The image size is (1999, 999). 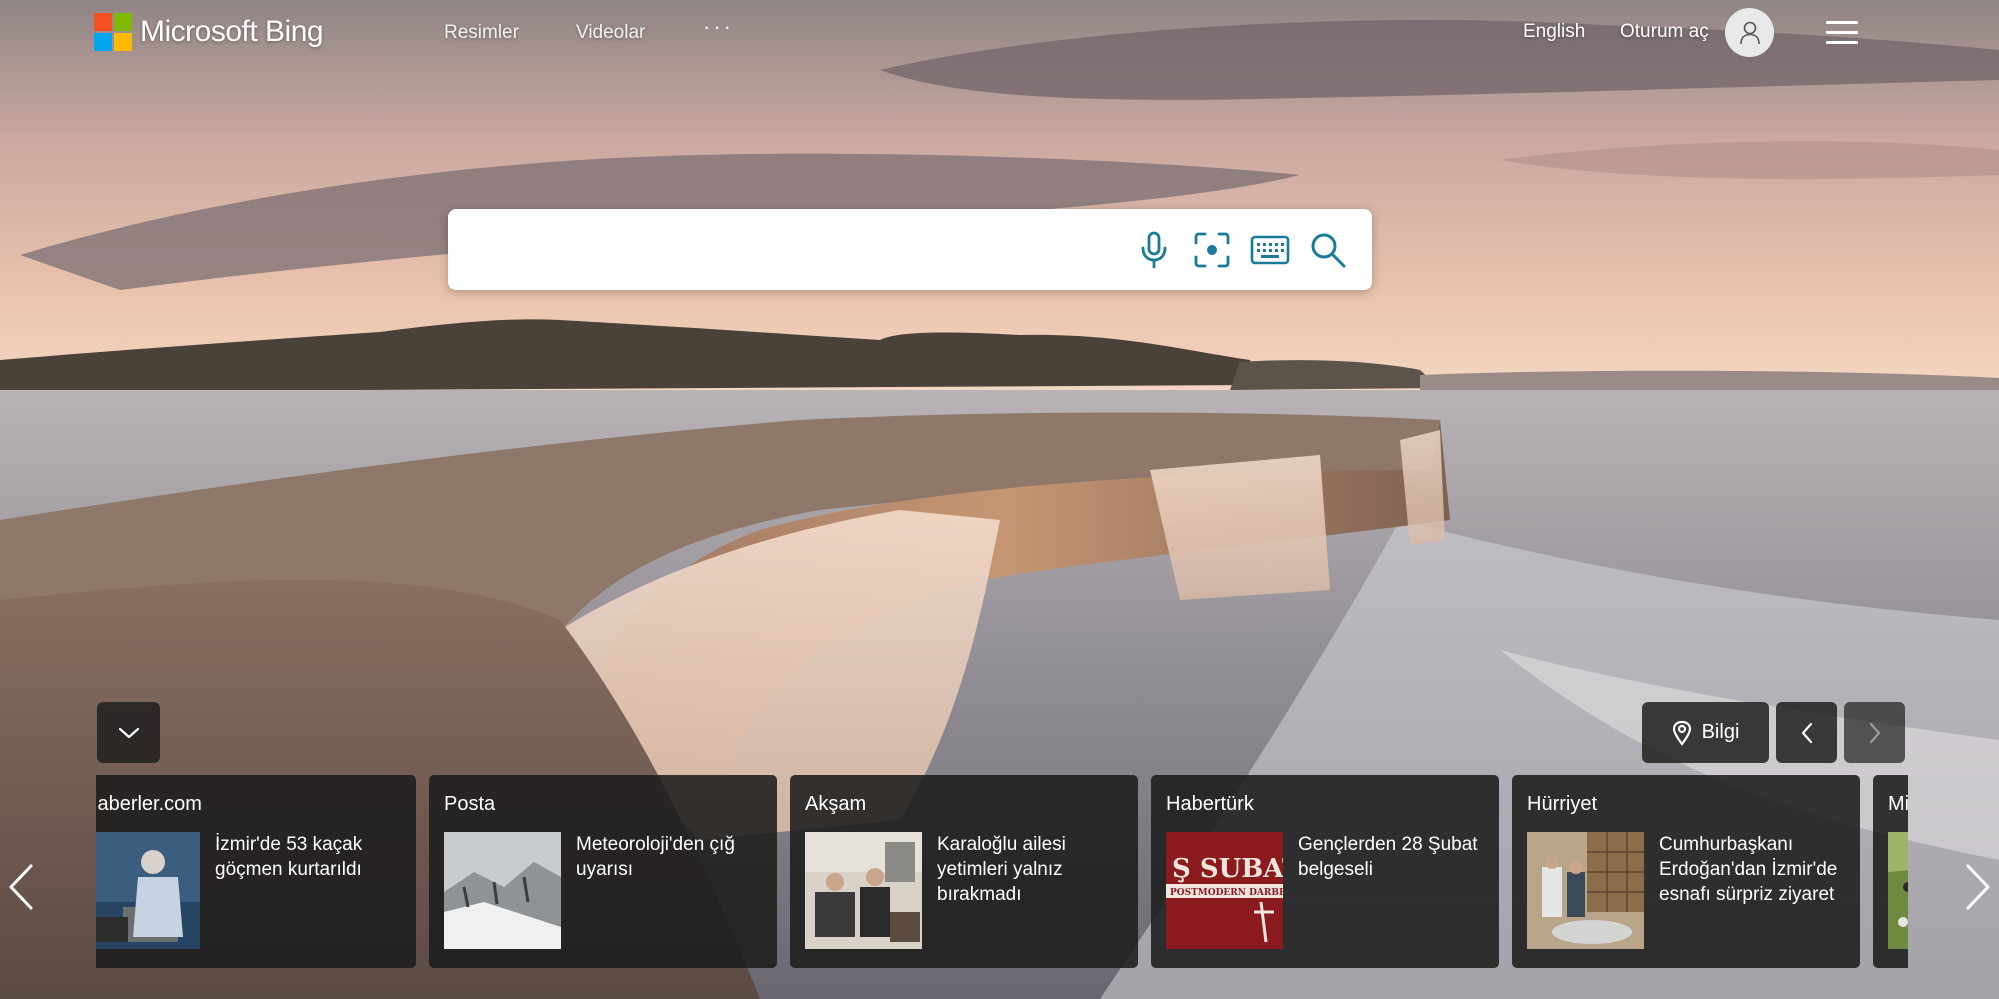 What do you see at coordinates (1210, 804) in the screenshot?
I see `news-source: Habertürk` at bounding box center [1210, 804].